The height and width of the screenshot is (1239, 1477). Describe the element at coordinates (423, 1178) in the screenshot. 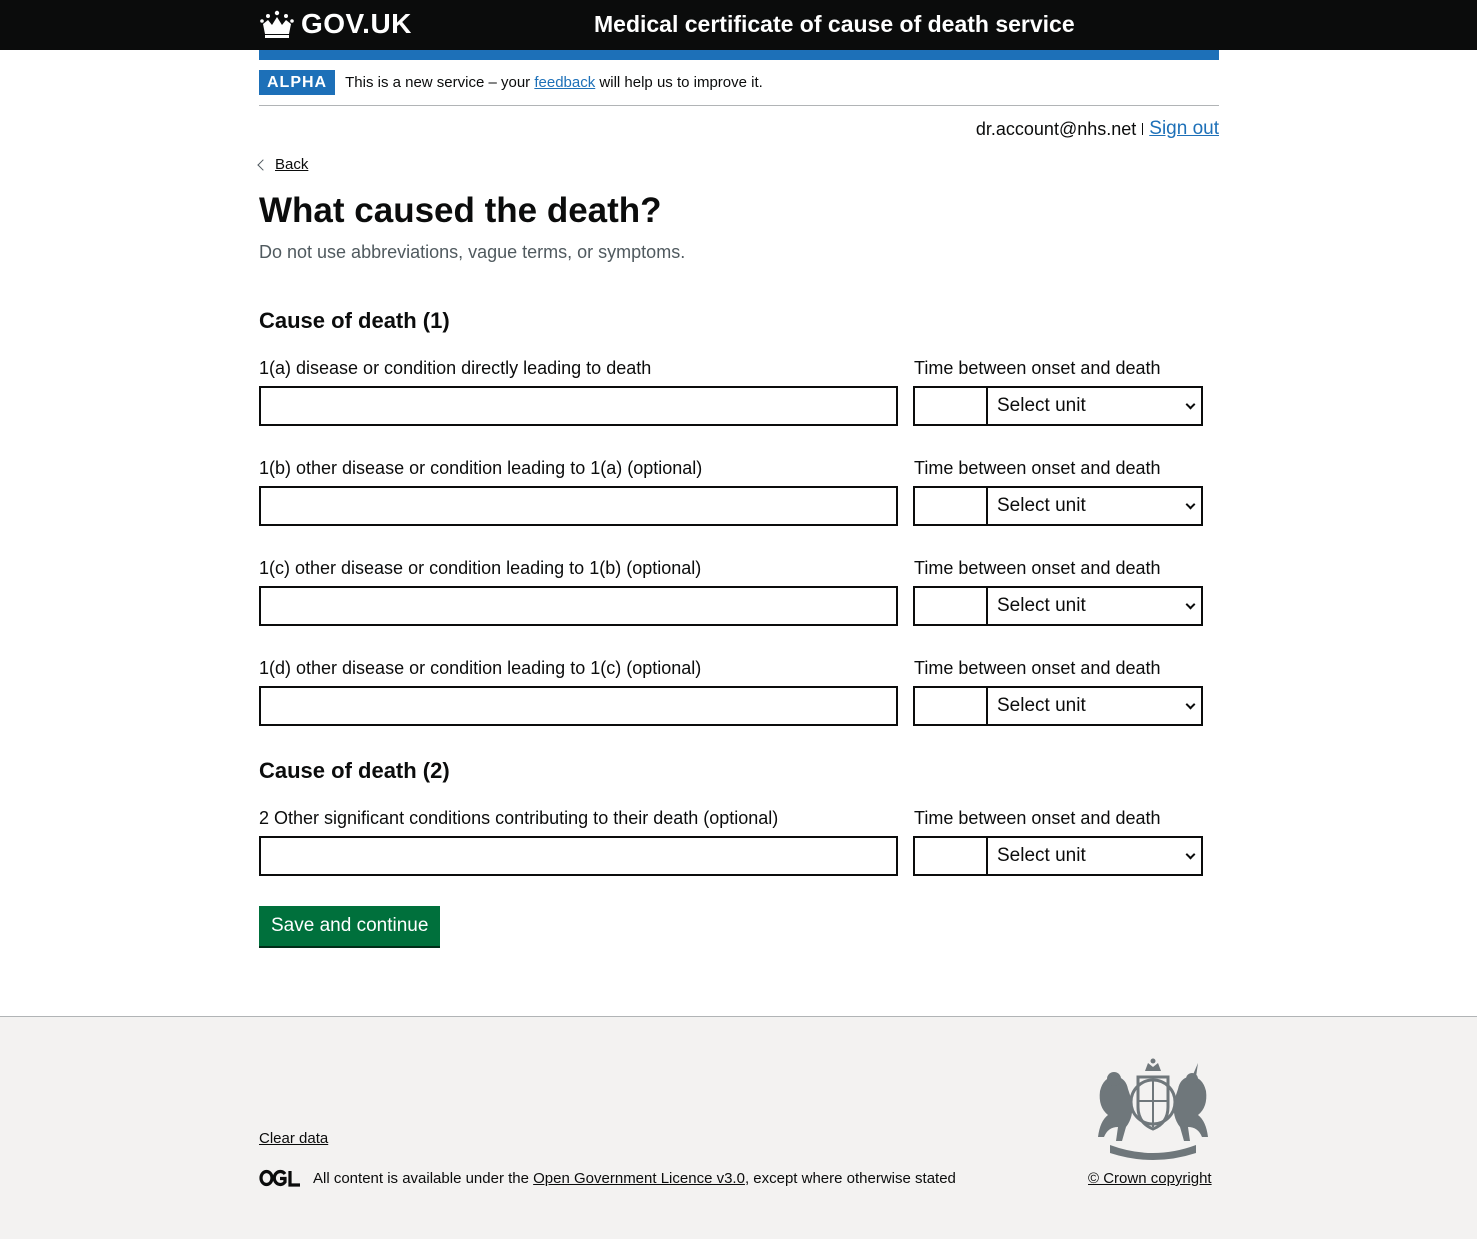

I see `licence-text-before: All content is available under the` at that location.